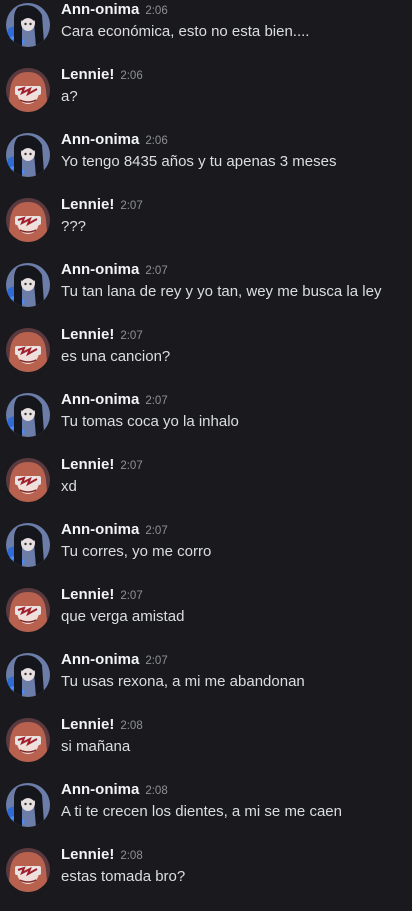 The height and width of the screenshot is (911, 412). What do you see at coordinates (206, 748) in the screenshot?
I see `chat-message: Lennie! 2:08 si mañana` at bounding box center [206, 748].